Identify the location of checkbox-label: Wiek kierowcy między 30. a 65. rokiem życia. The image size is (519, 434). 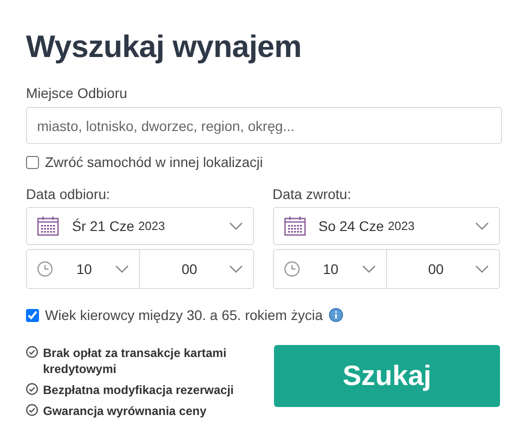
(184, 315).